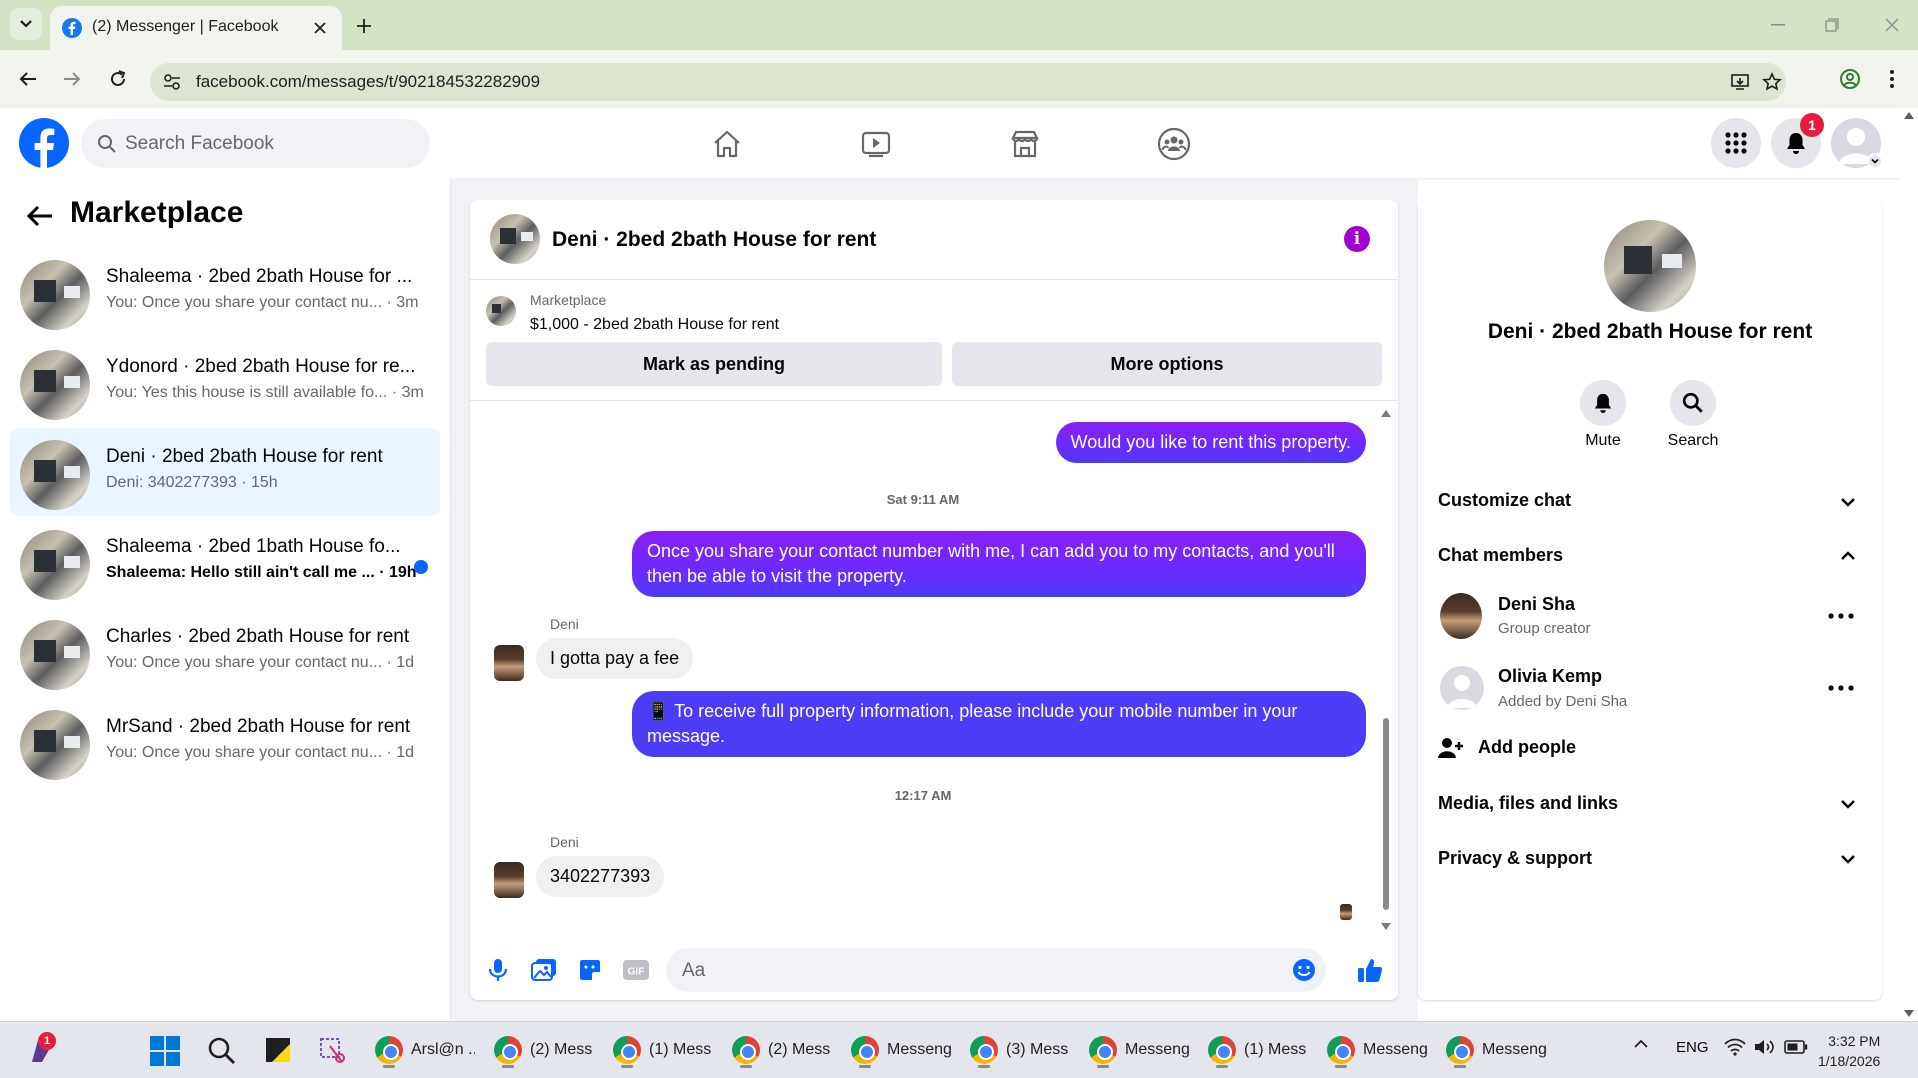 The height and width of the screenshot is (1078, 1918). What do you see at coordinates (564, 842) in the screenshot?
I see `sender-name: Deni` at bounding box center [564, 842].